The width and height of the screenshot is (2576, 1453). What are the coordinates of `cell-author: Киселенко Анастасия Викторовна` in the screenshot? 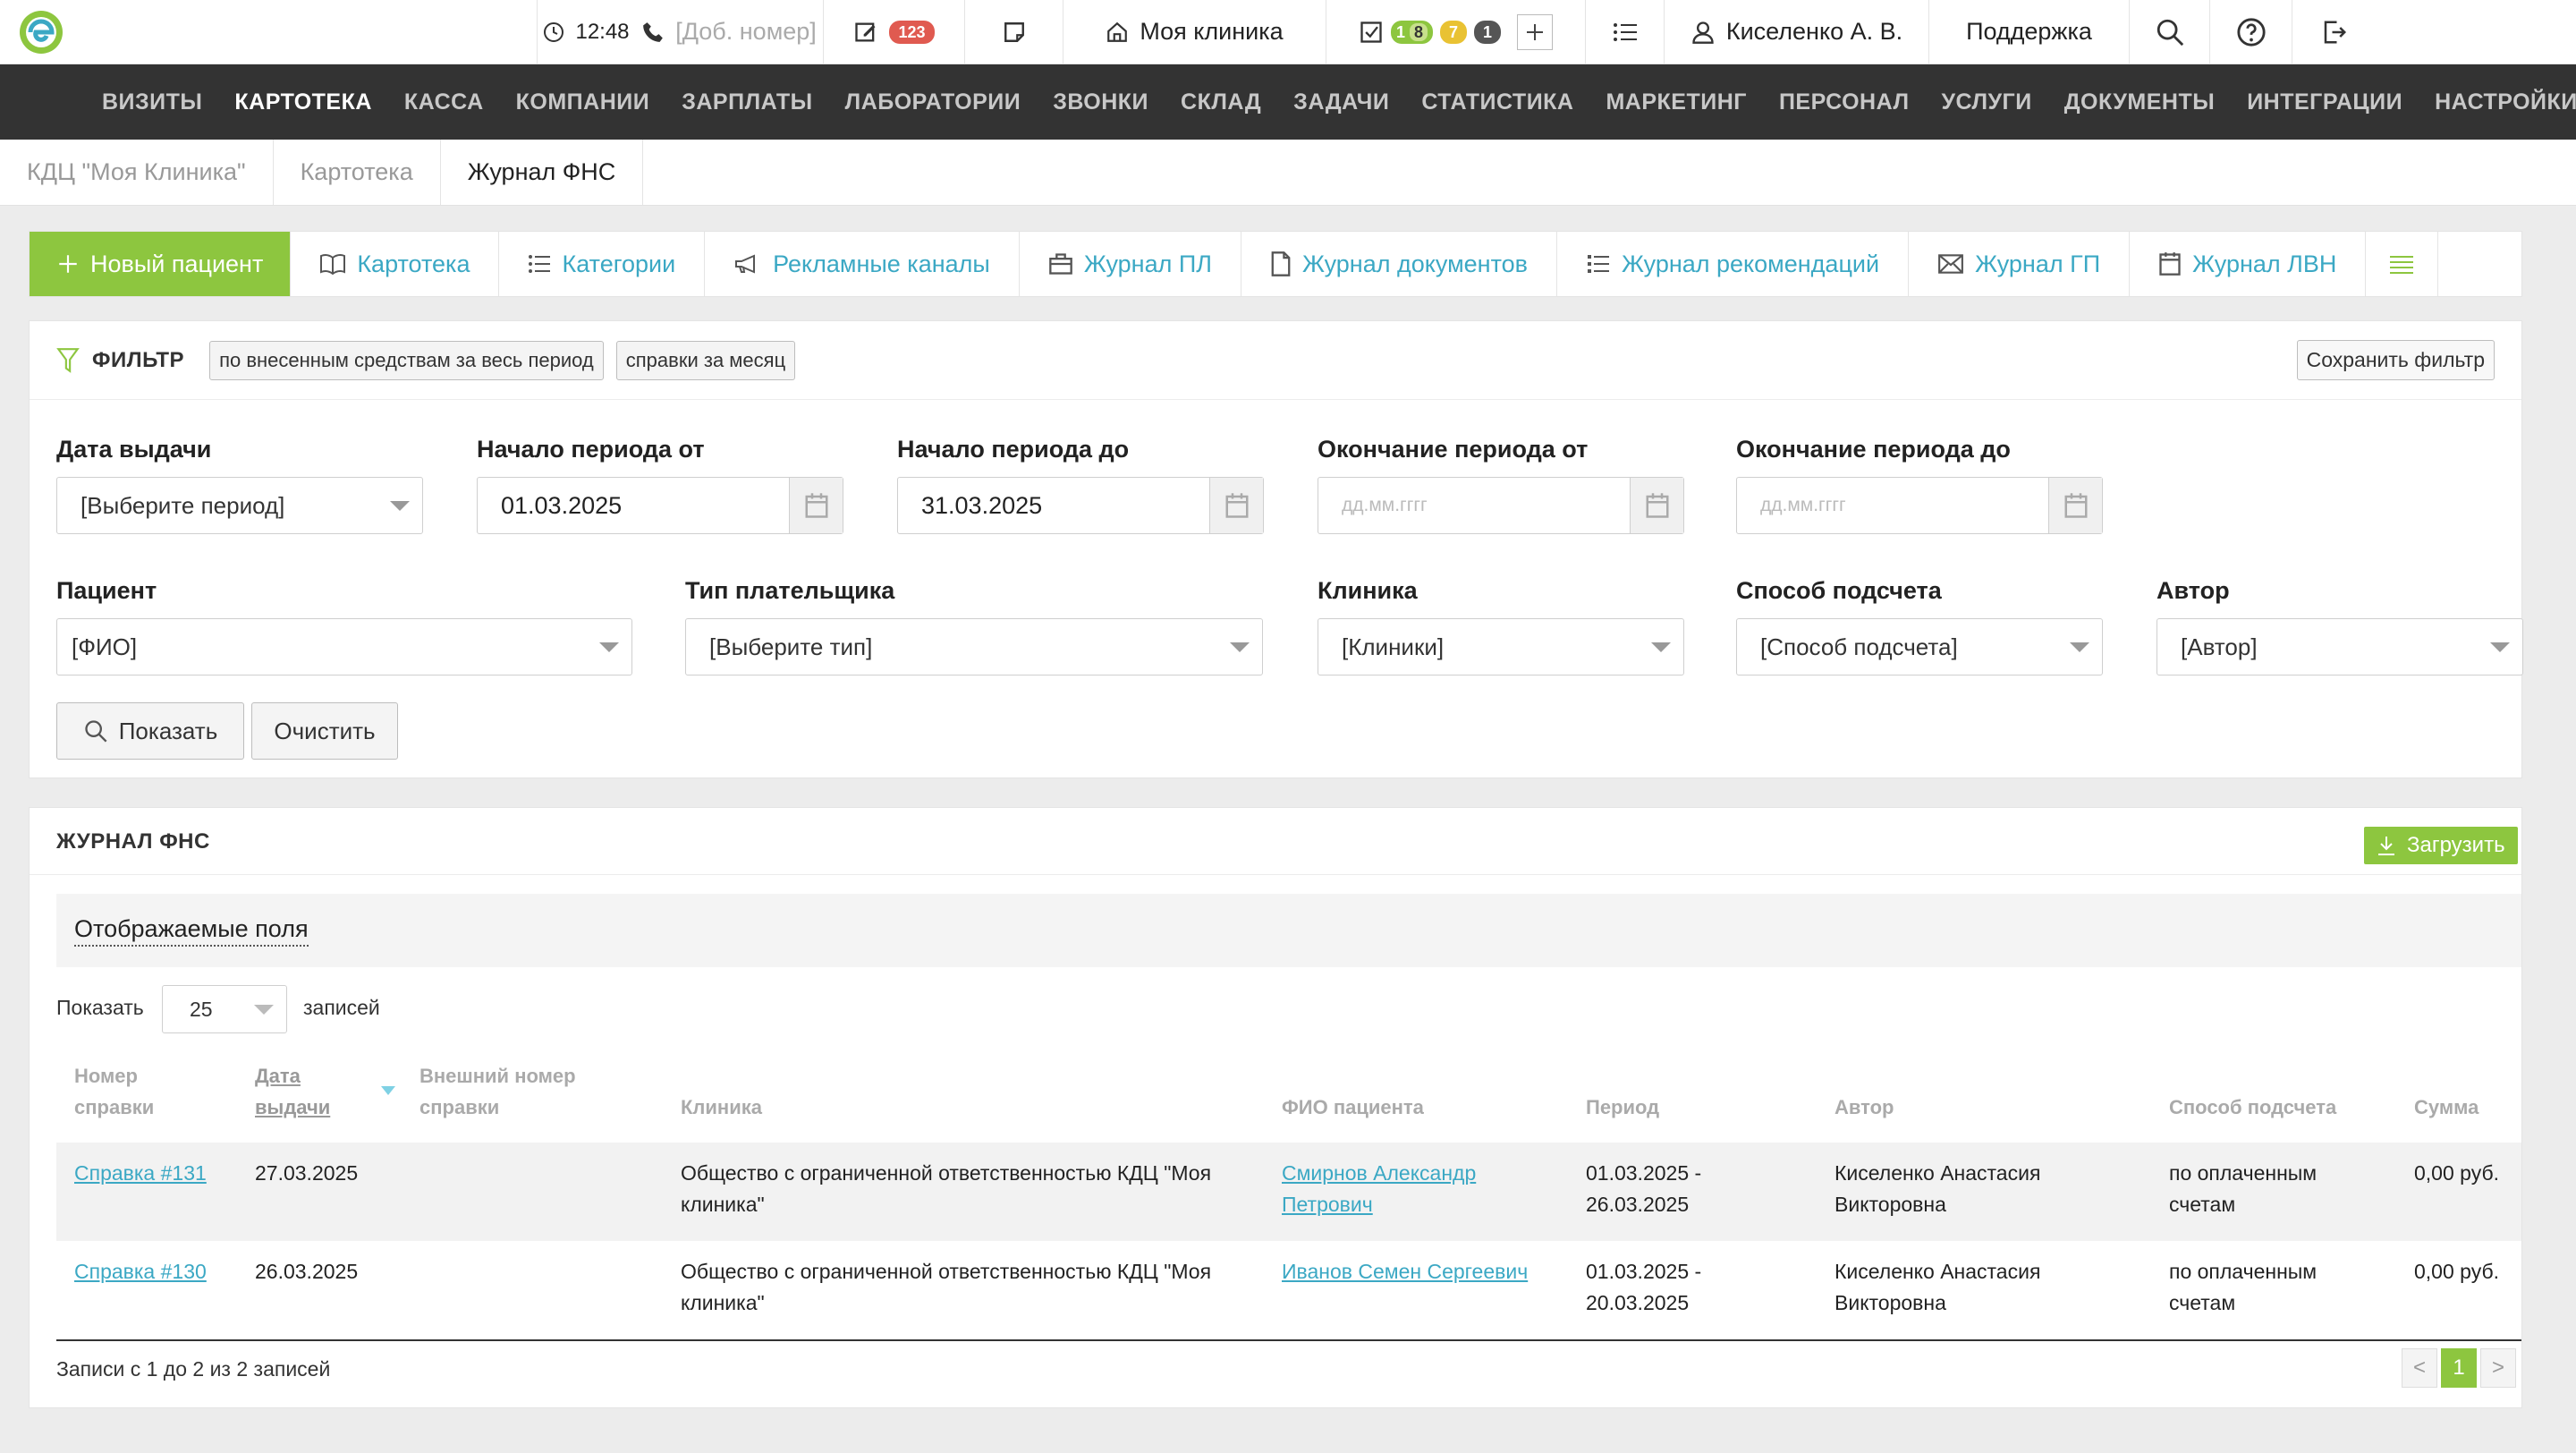 It's located at (1937, 1287).